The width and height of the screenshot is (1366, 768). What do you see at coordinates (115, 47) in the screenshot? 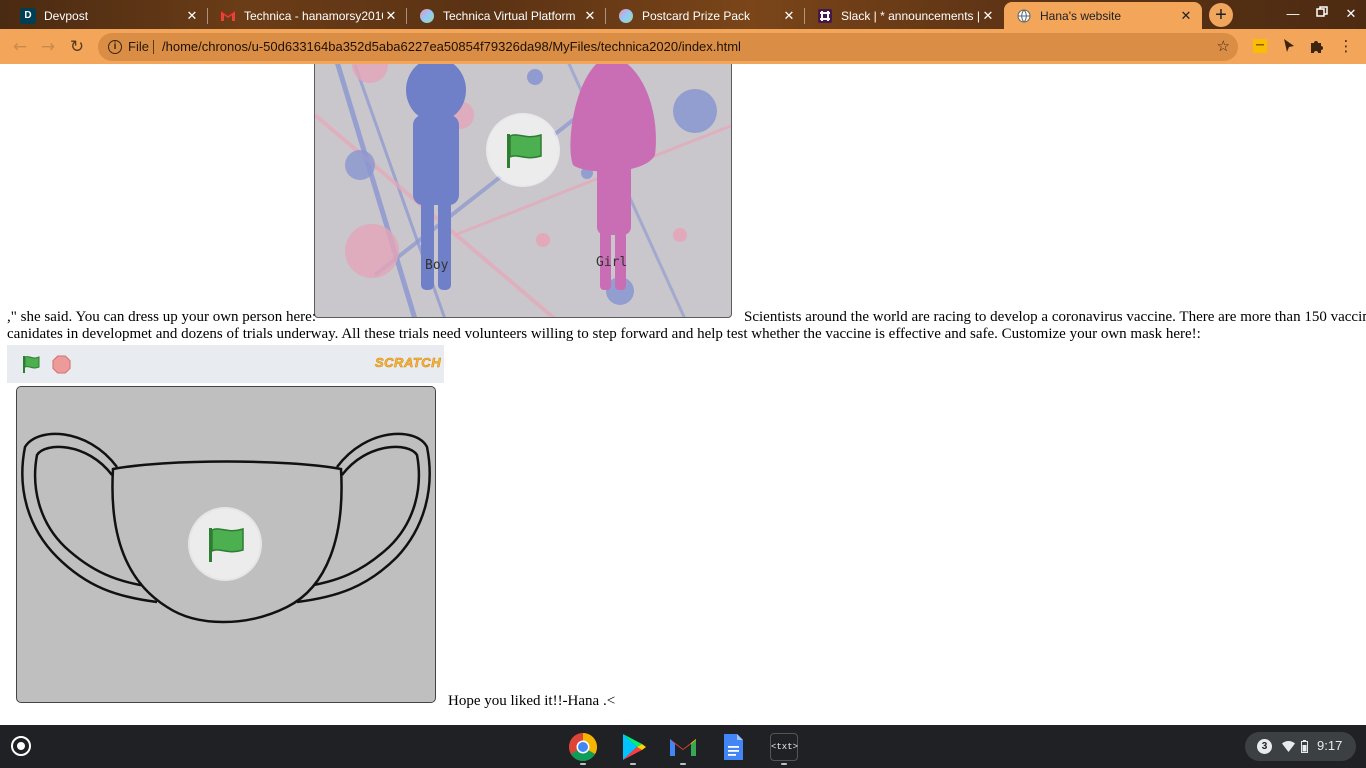
I see `info-icon: i` at bounding box center [115, 47].